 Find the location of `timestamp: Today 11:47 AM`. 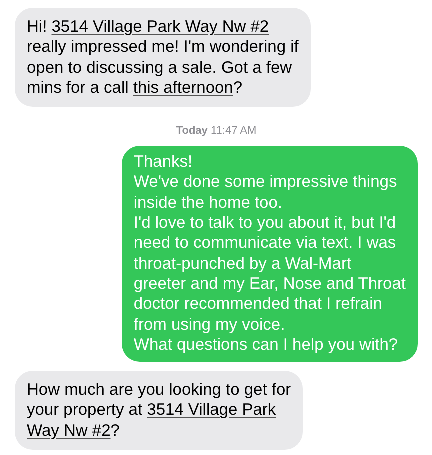

timestamp: Today 11:47 AM is located at coordinates (216, 131).